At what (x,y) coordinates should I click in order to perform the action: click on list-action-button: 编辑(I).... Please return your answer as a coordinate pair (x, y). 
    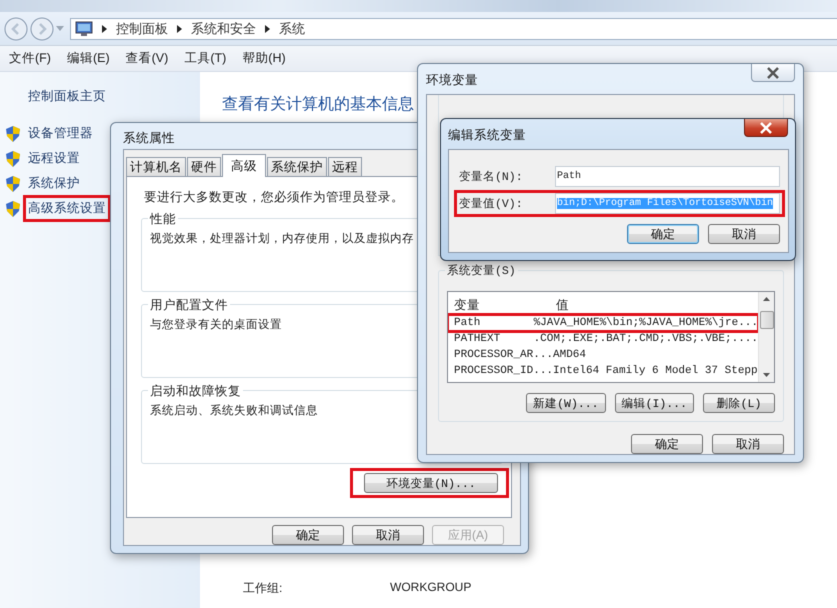
    Looking at the image, I should click on (654, 403).